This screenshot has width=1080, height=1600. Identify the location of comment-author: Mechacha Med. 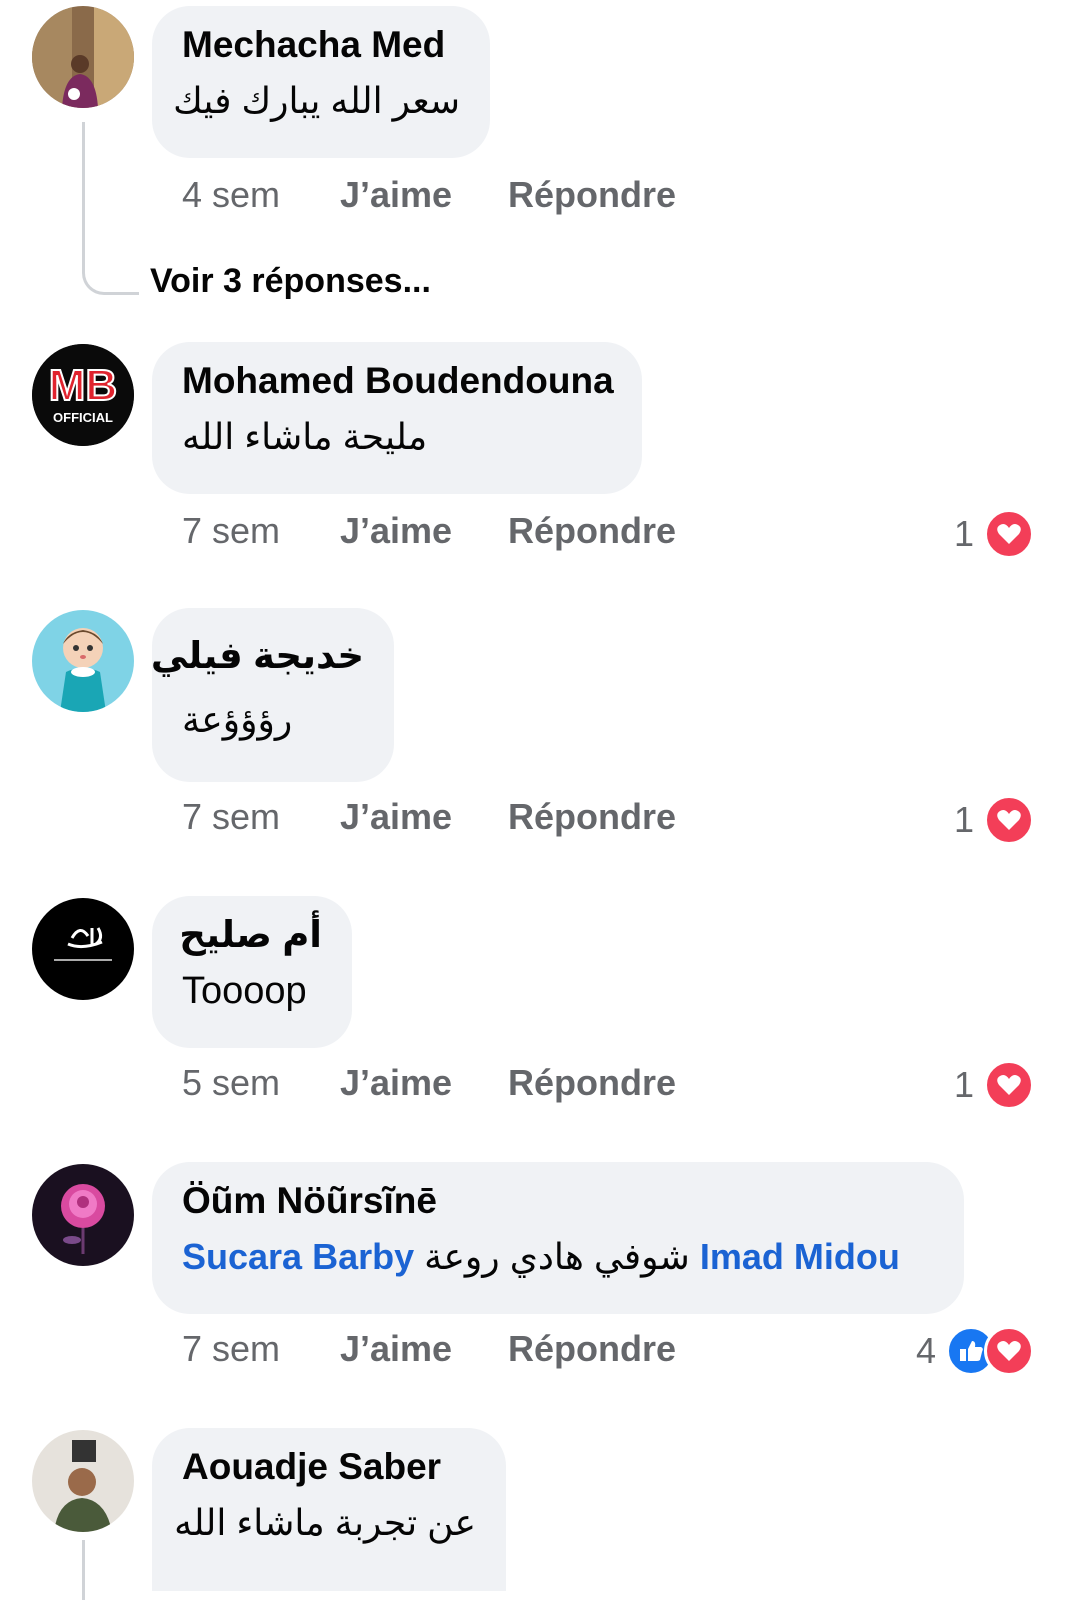
(321, 45).